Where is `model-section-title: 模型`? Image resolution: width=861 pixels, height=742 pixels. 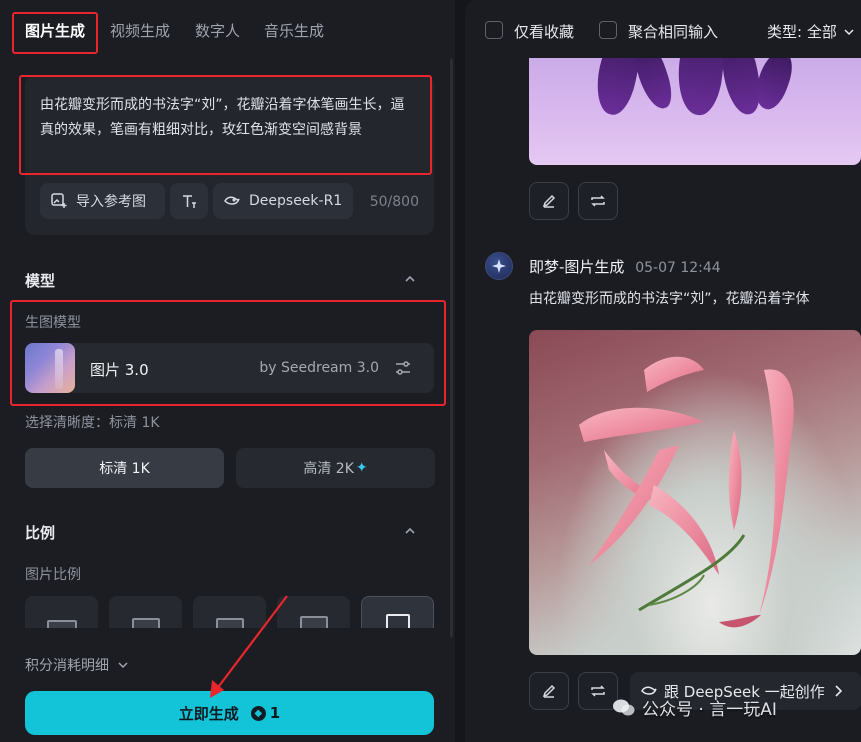
model-section-title: 模型 is located at coordinates (40, 281).